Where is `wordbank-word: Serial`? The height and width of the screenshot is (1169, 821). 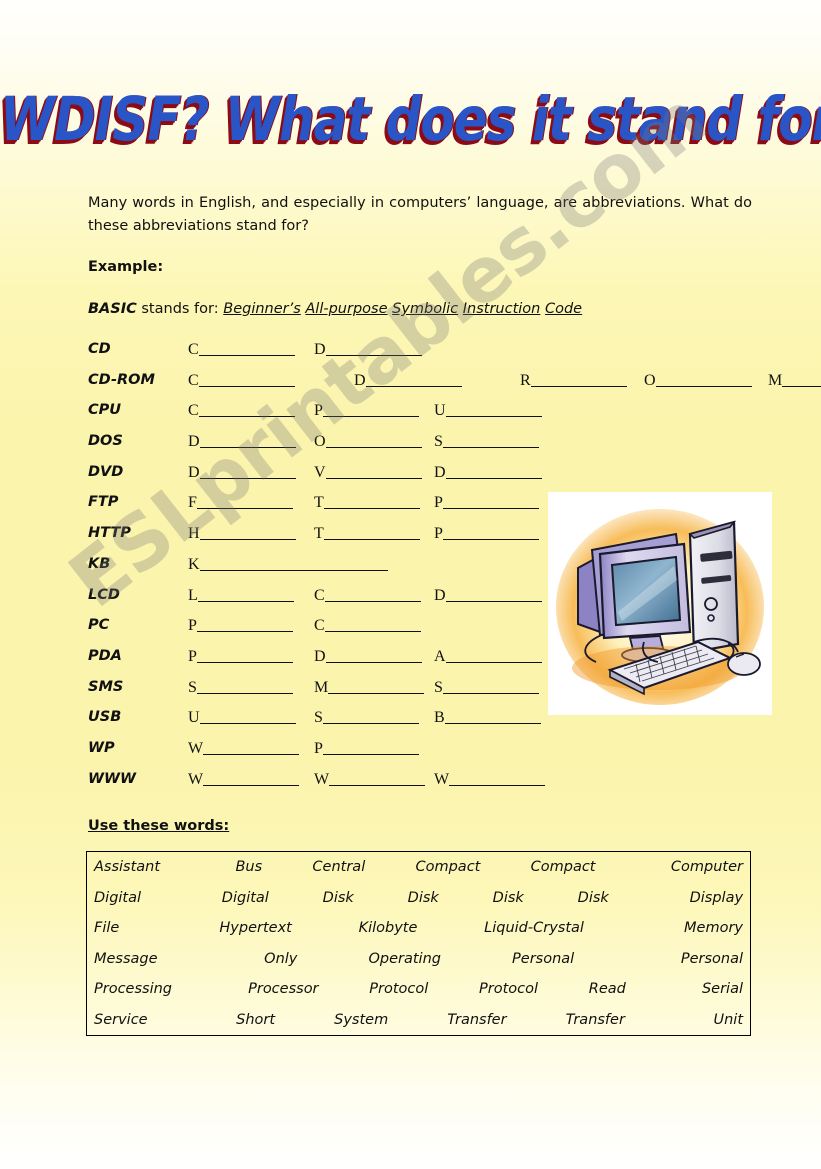 wordbank-word: Serial is located at coordinates (697, 989).